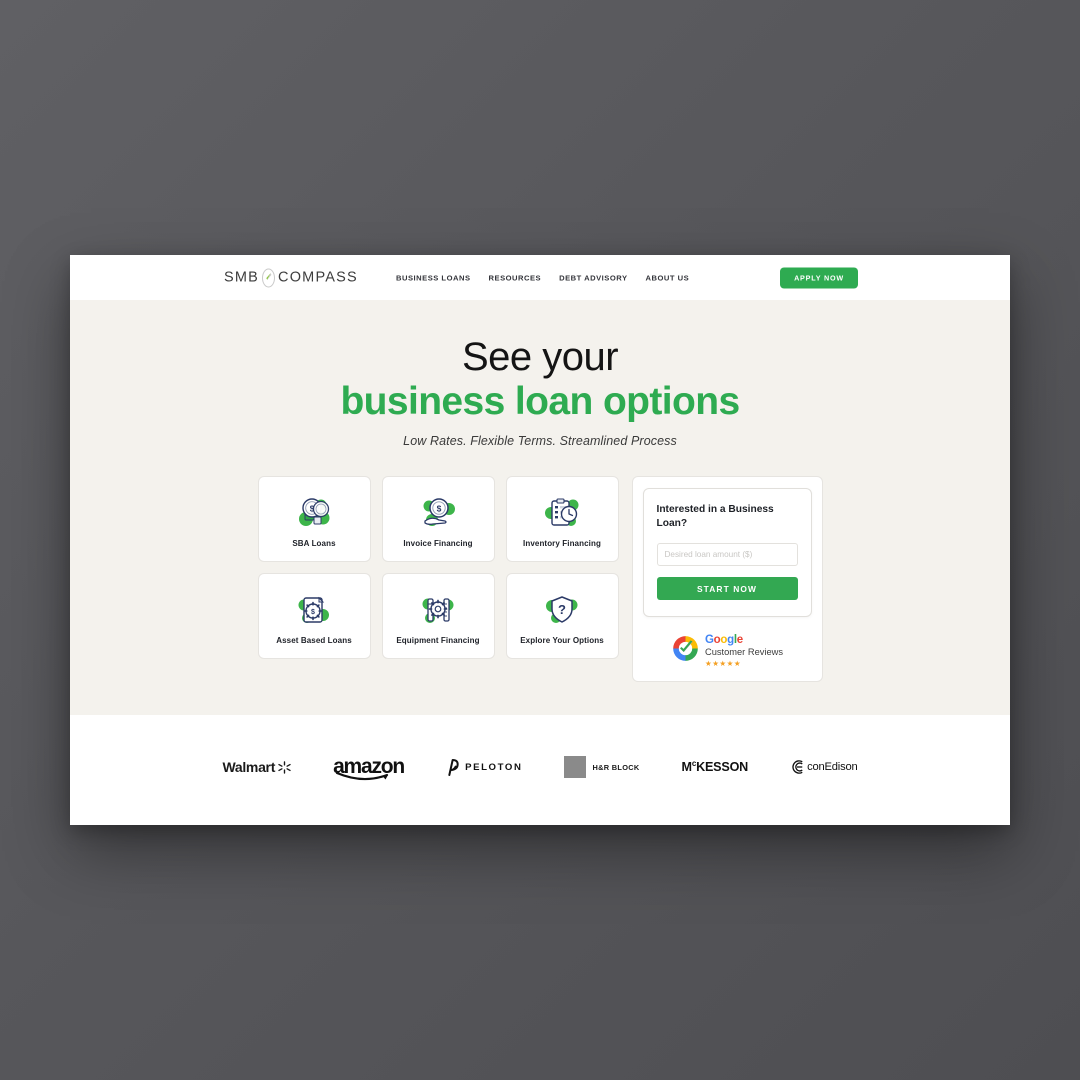  I want to click on product-card-label: Invoice Financing, so click(438, 543).